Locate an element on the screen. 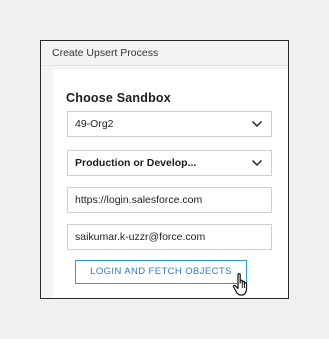  login-url-input: https://login.salesforce.com is located at coordinates (169, 200).